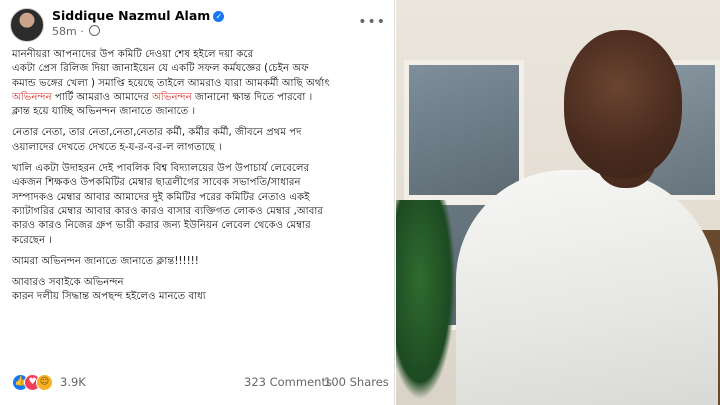  Describe the element at coordinates (219, 16) in the screenshot. I see `verified-badge-icon: ✓` at that location.